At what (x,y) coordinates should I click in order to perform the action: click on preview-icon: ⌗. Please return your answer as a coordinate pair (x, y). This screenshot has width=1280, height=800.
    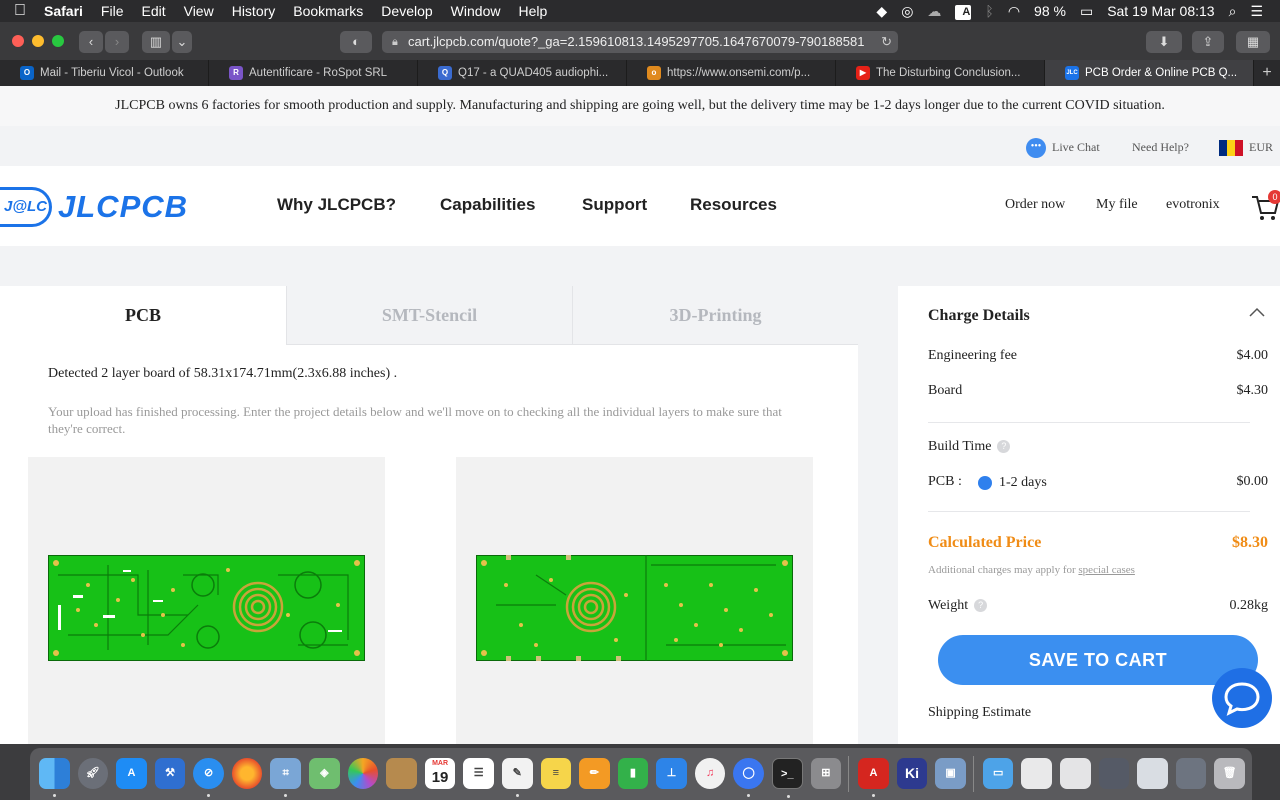
    Looking at the image, I should click on (286, 777).